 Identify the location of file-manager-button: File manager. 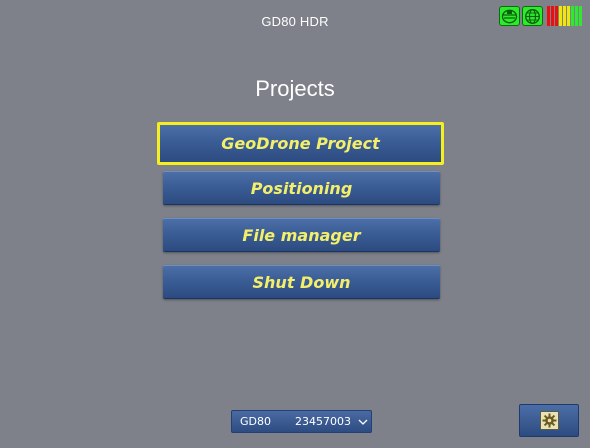
(301, 235).